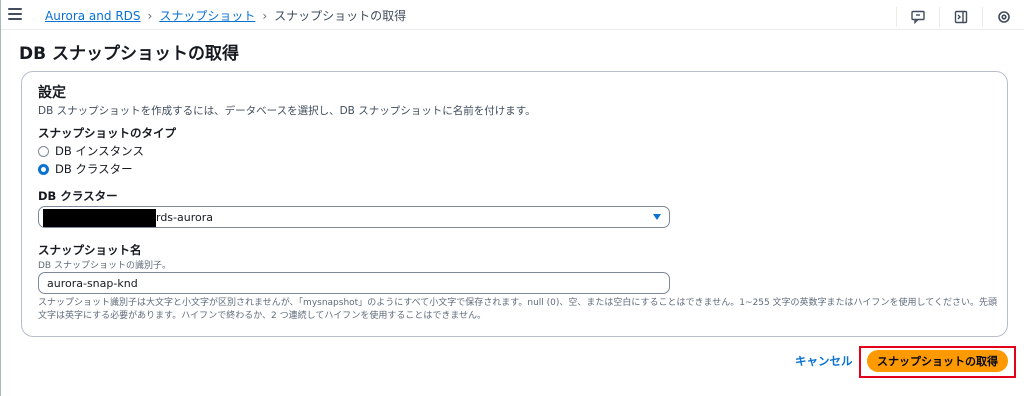 The image size is (1024, 396). I want to click on breadcrumb-aurora-rds: Aurora and RDS, so click(93, 16).